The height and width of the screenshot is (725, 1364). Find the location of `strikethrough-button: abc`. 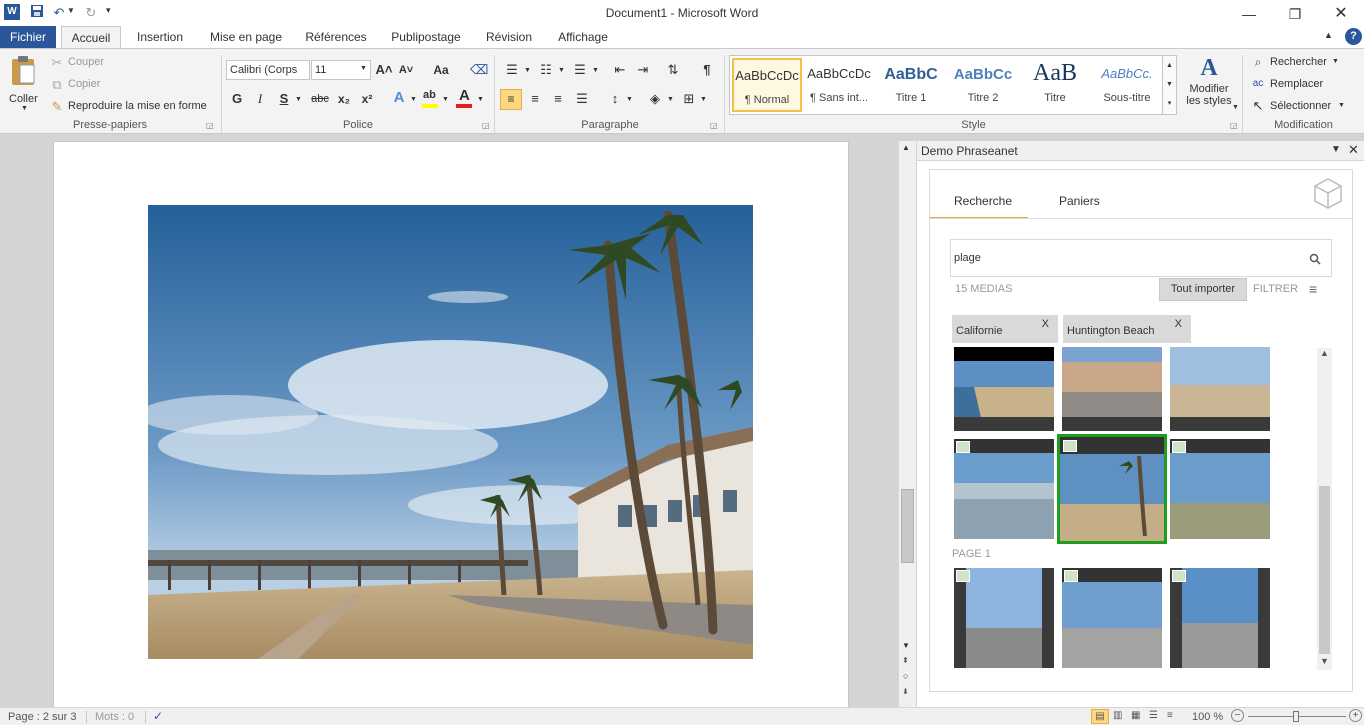

strikethrough-button: abc is located at coordinates (320, 99).